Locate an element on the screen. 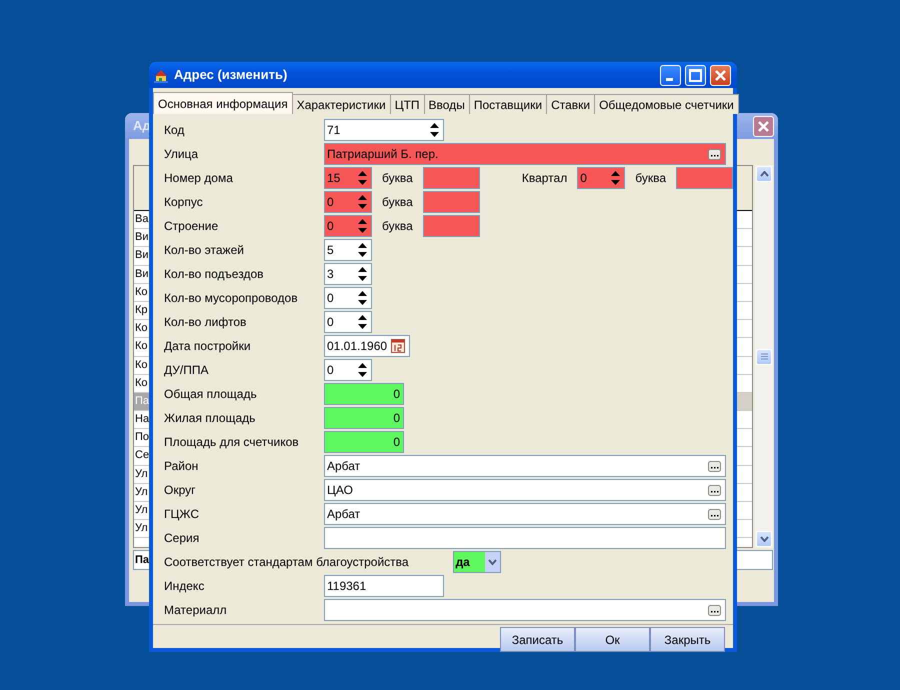 The image size is (900, 690). lookup-field is located at coordinates (525, 610).